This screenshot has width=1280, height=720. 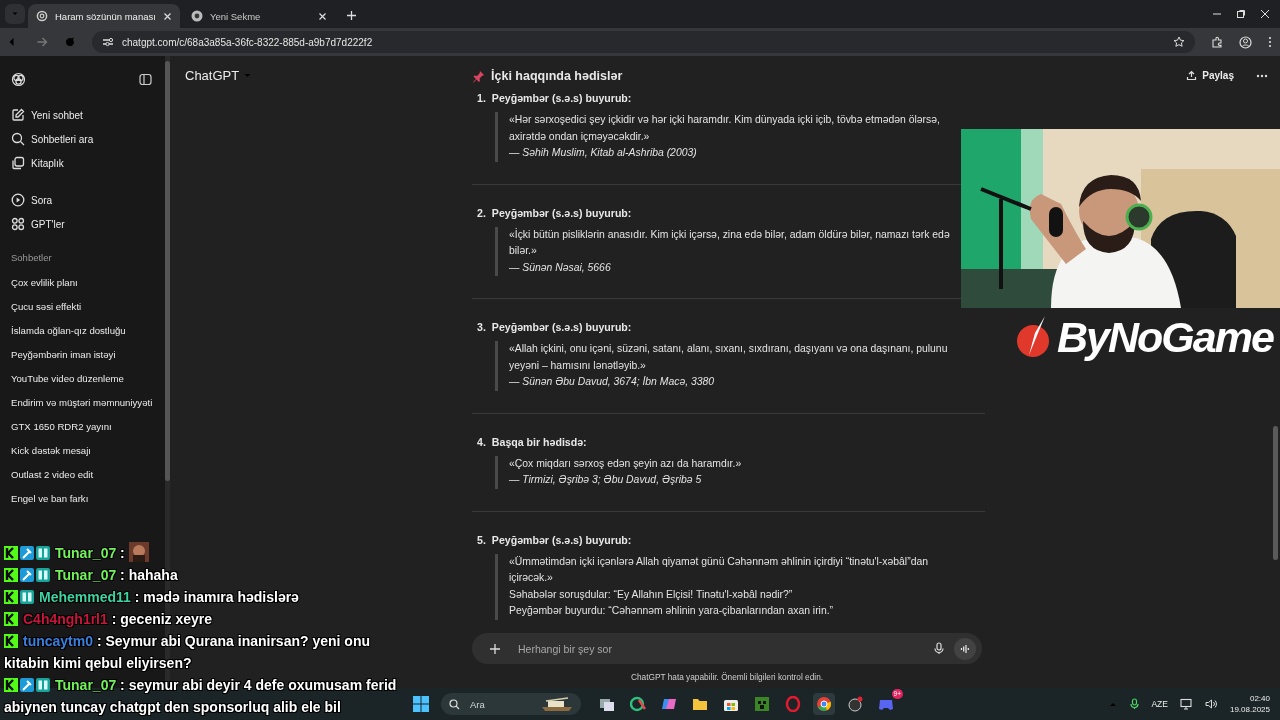 What do you see at coordinates (1210, 75) in the screenshot?
I see `share-button: Paylaş` at bounding box center [1210, 75].